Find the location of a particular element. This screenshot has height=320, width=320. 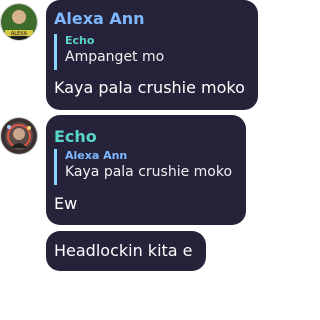

avatar-alexa-image: ALEXA is located at coordinates (19, 22).